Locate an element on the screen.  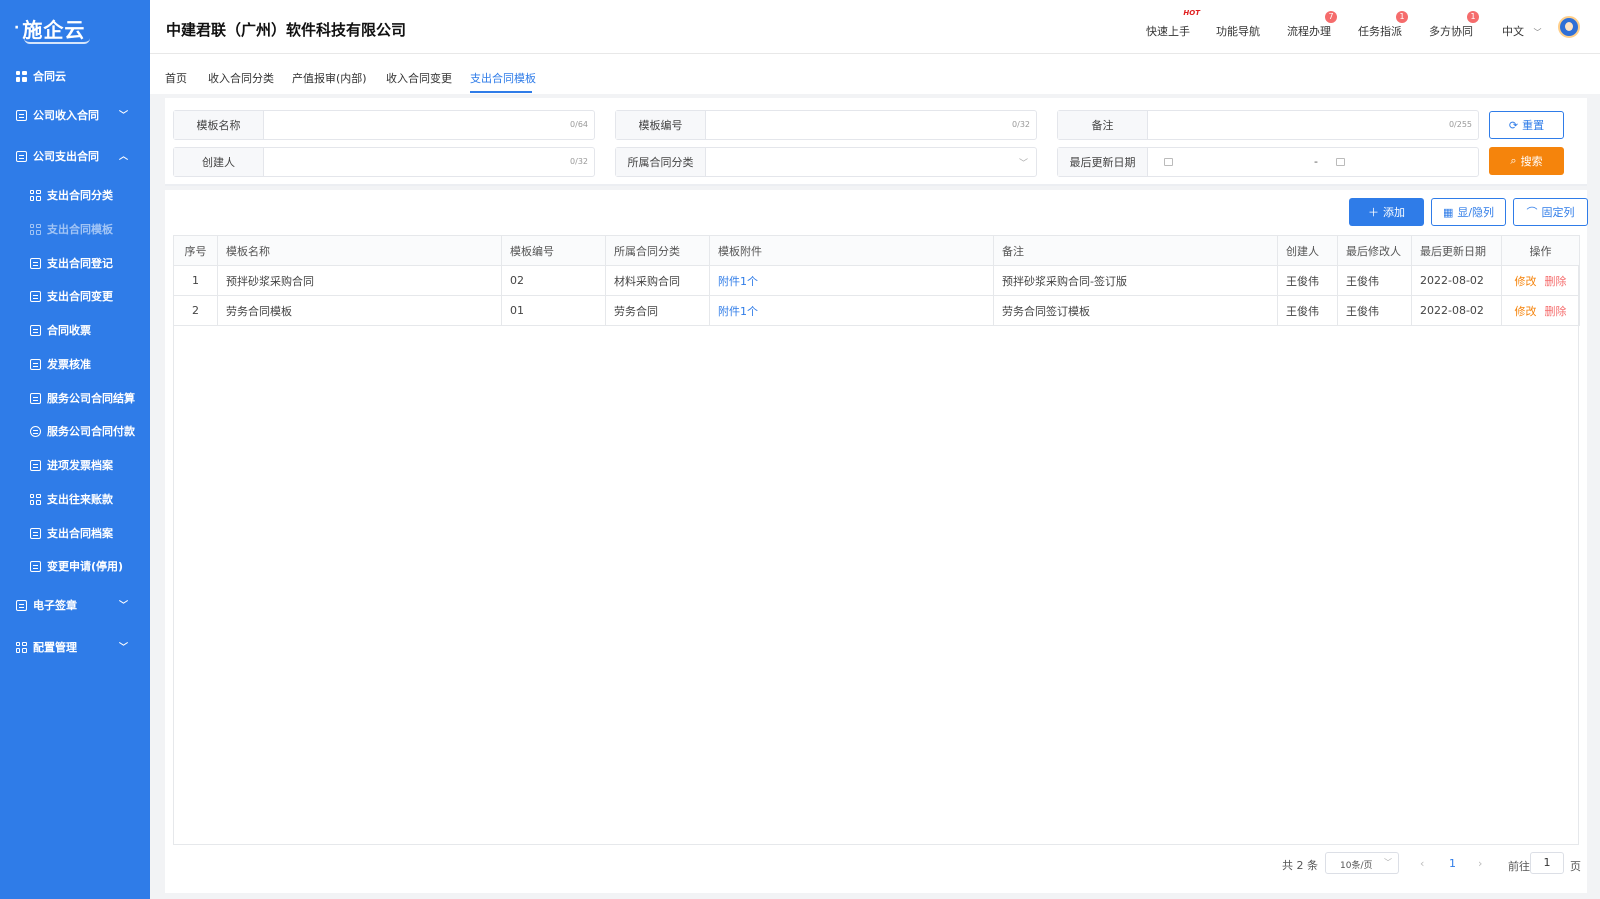
contract-category-field: 所属合同分类 ﹀ is located at coordinates (826, 162).